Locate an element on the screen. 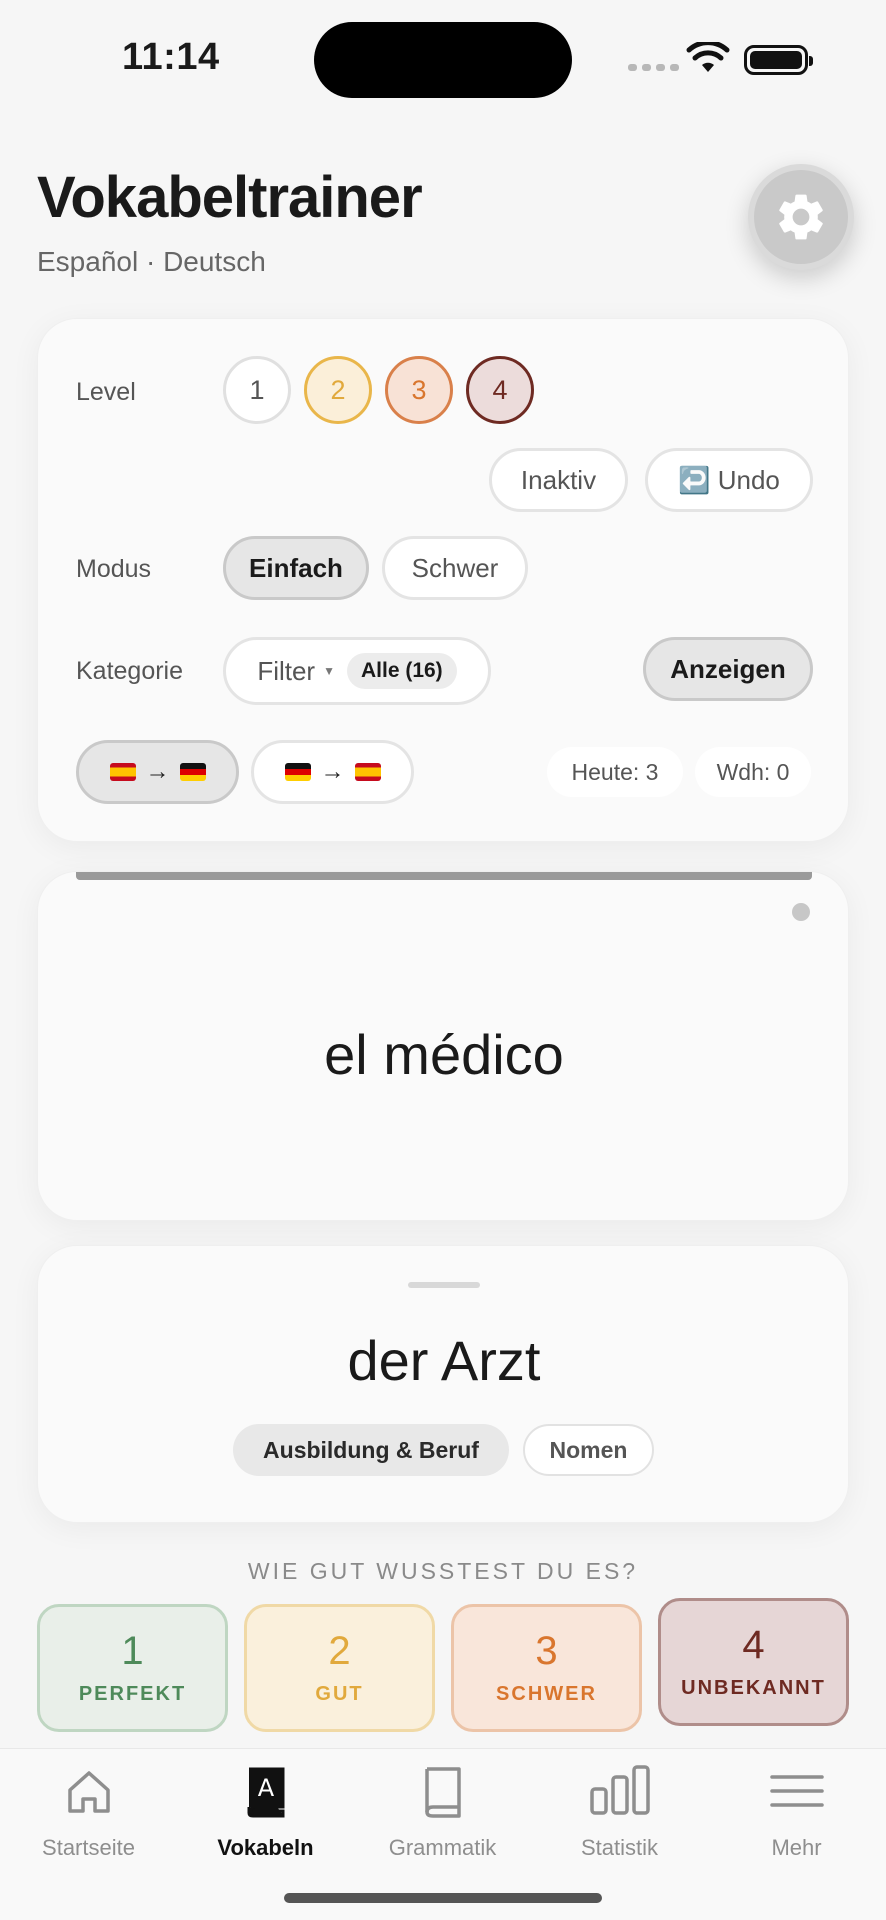 The height and width of the screenshot is (1920, 886). rate-perfect-number: 1 is located at coordinates (132, 1650).